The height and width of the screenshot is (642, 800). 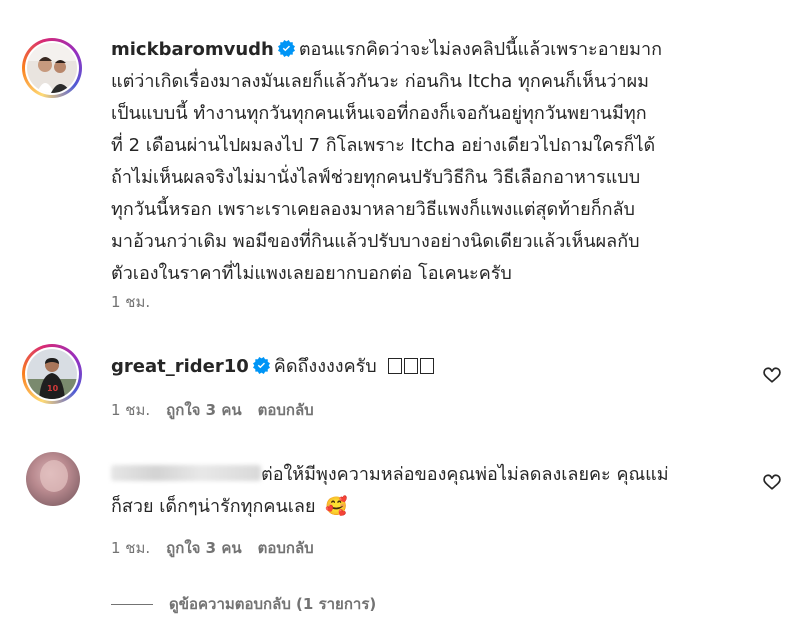 I want to click on view-replies-button: ดูข้อความตอบกลับ (1 รายการ), so click(x=243, y=604).